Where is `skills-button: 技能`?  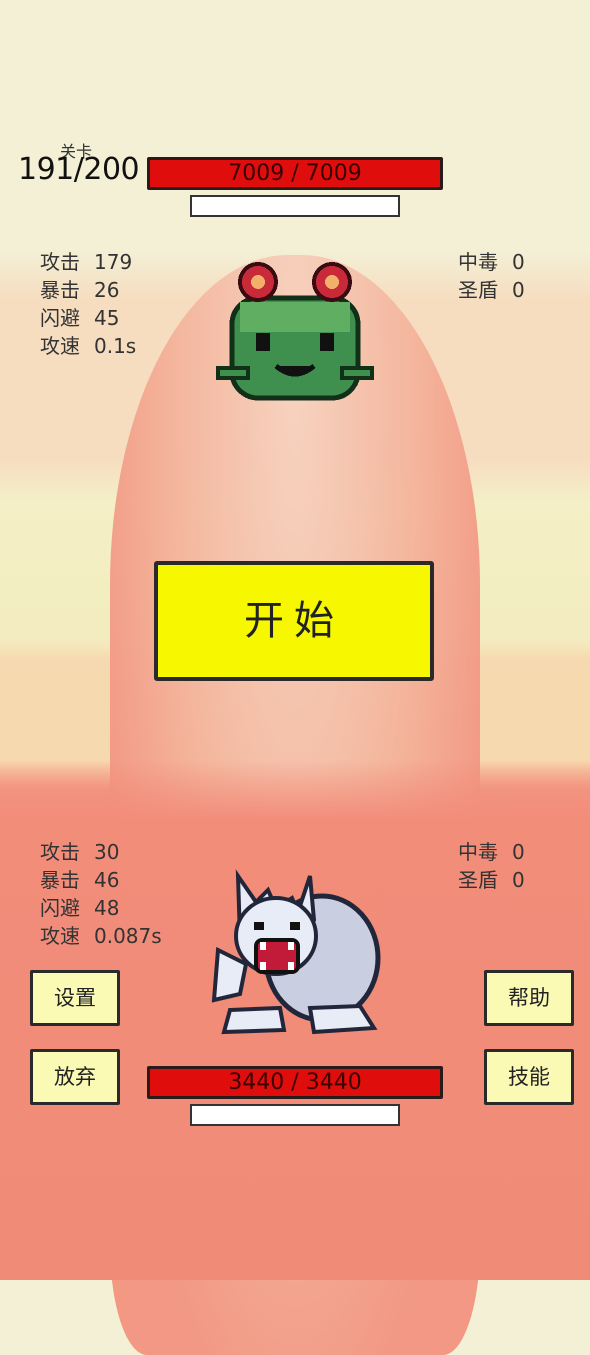
skills-button: 技能 is located at coordinates (529, 1077).